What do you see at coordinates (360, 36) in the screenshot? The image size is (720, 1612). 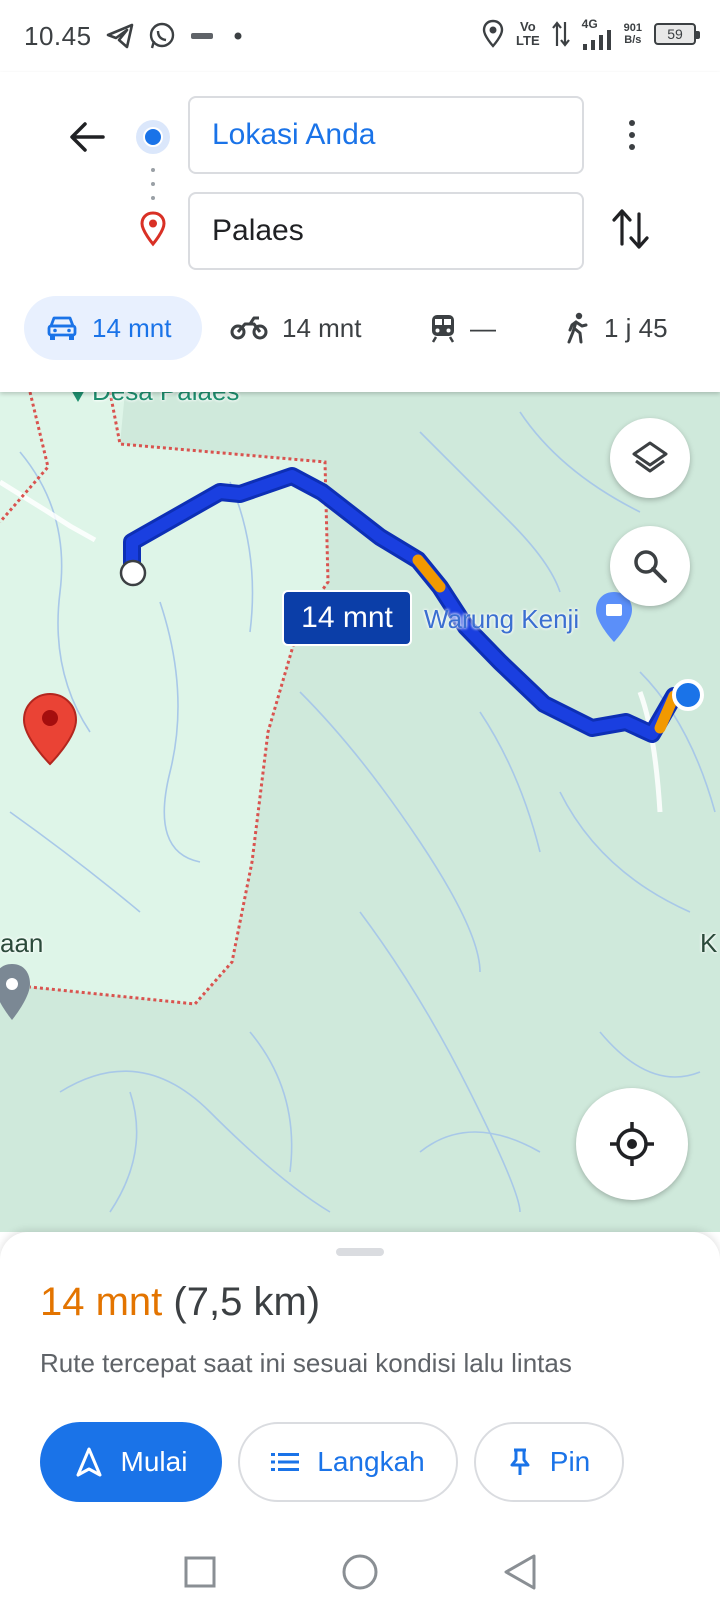 I see `status-bar: 10.45 Vo LTE 4G 901 B/s 59` at bounding box center [360, 36].